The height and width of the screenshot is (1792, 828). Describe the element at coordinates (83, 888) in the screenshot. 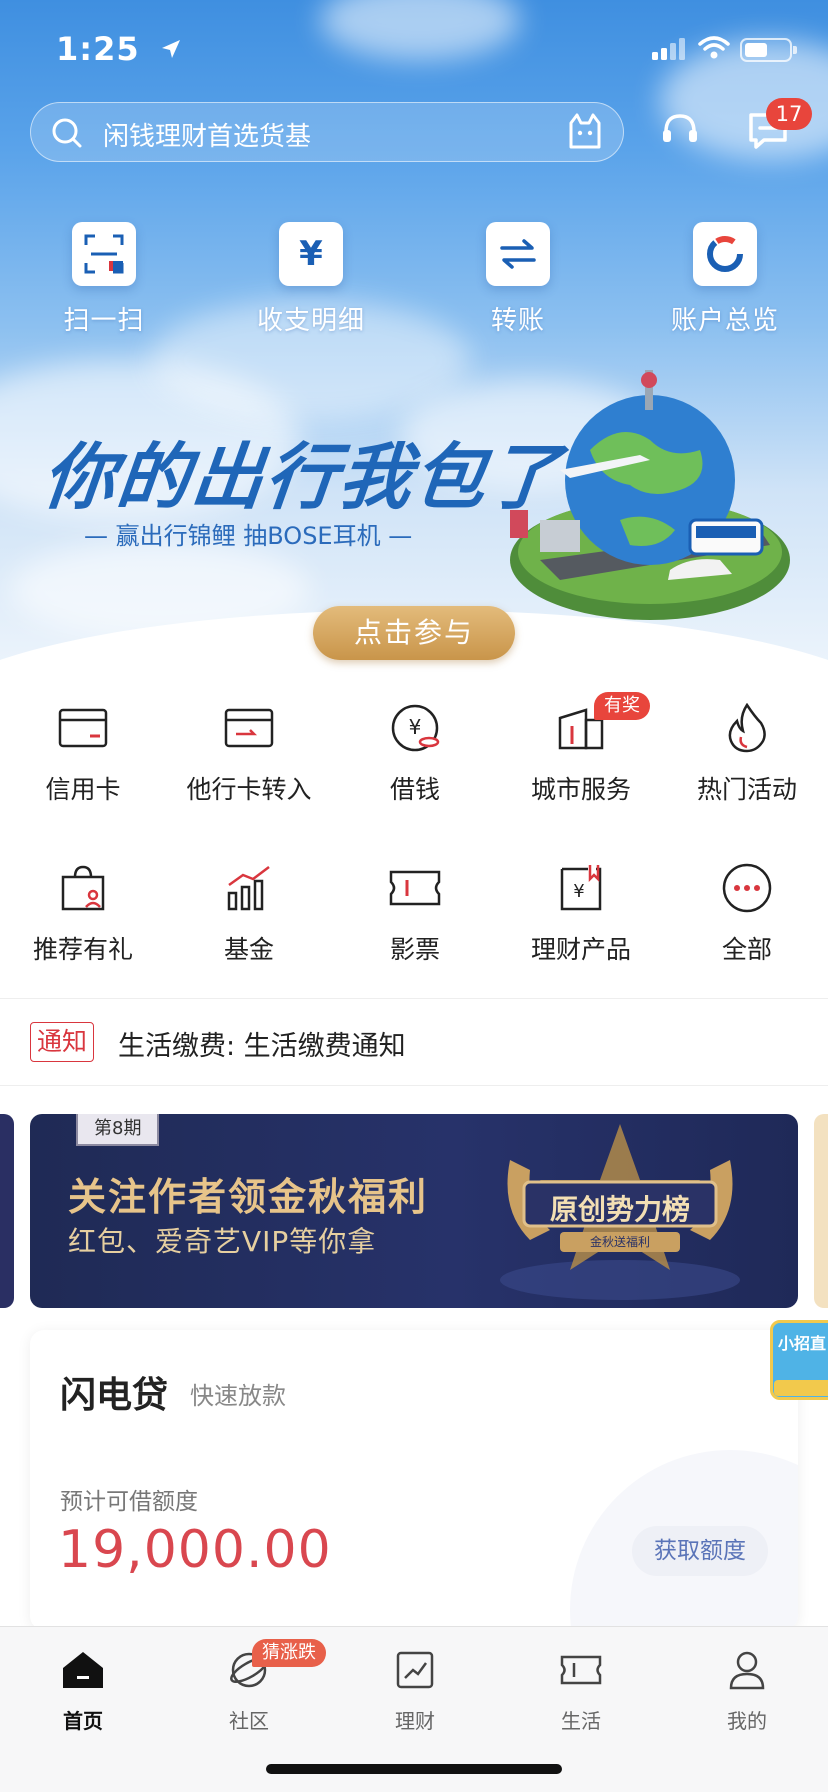

I see `gift-bag-icon` at that location.